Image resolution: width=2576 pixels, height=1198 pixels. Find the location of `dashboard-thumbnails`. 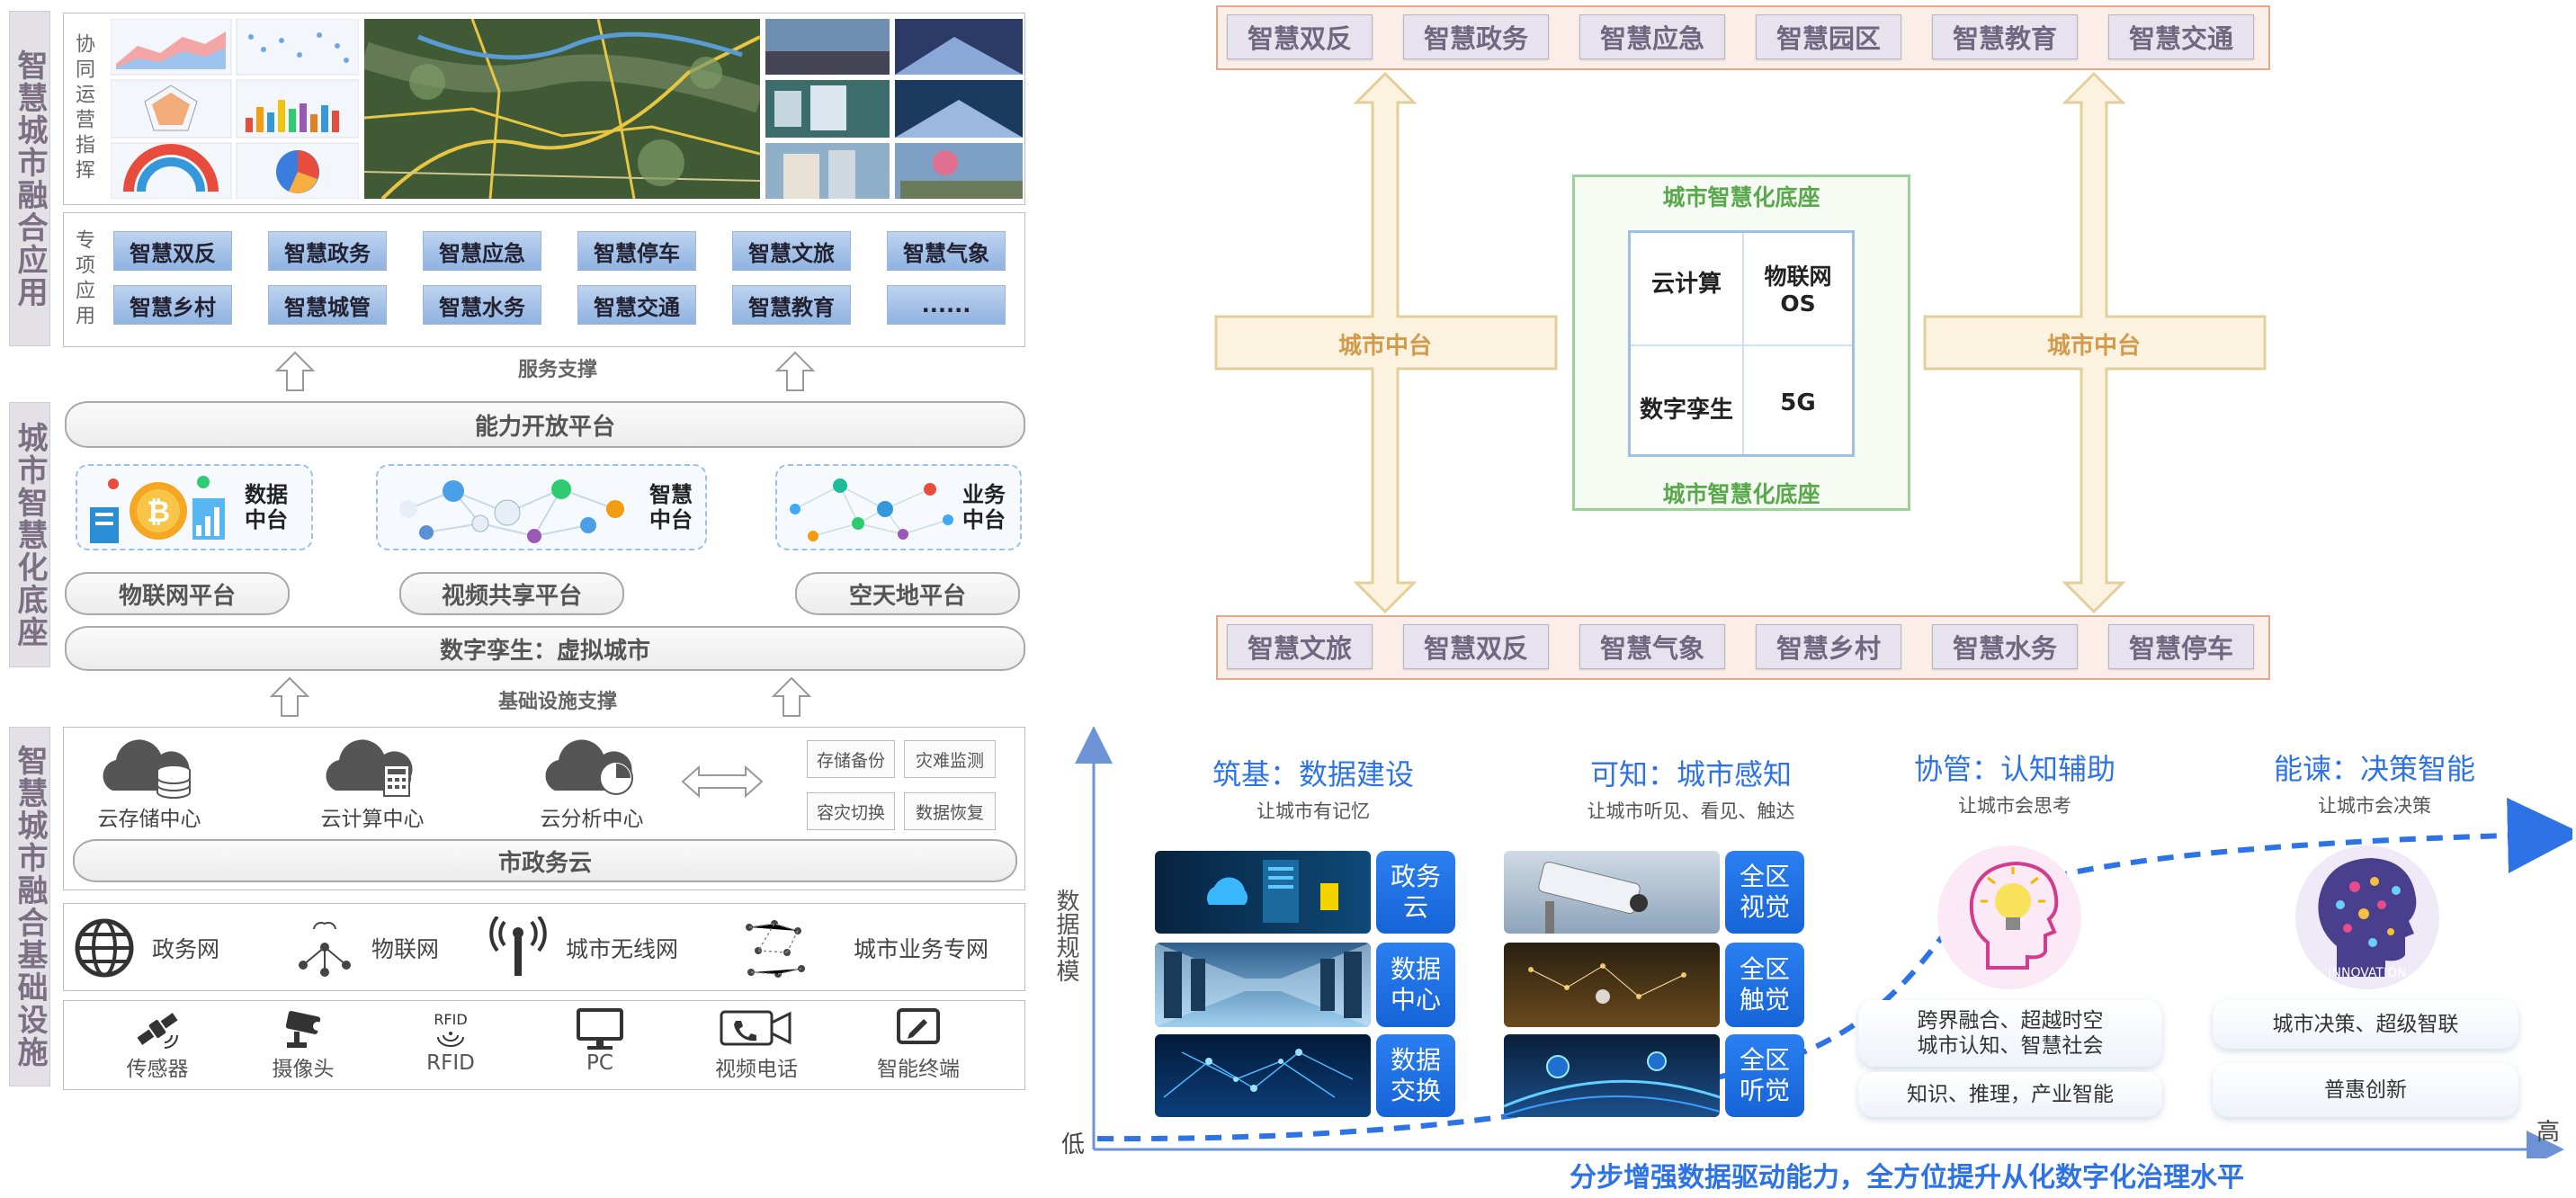

dashboard-thumbnails is located at coordinates (235, 109).